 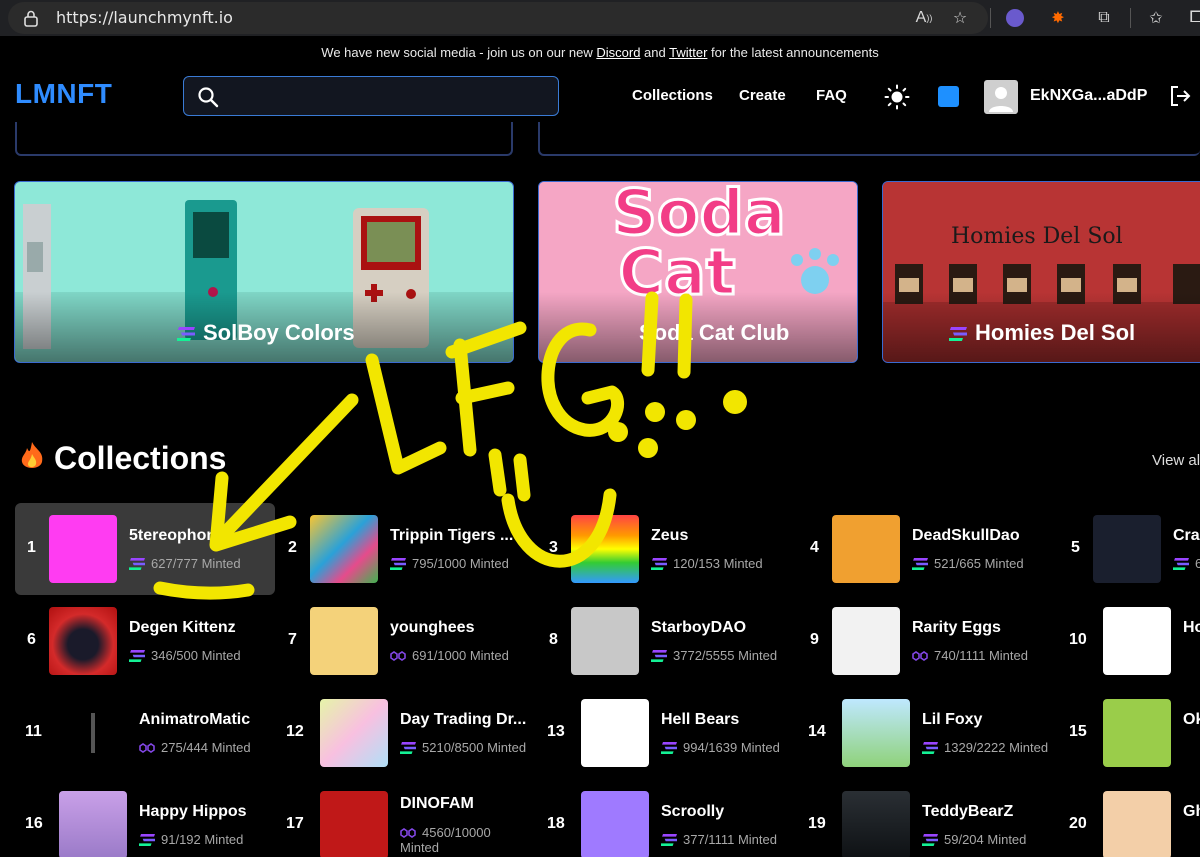 I want to click on collection-name: Lil Foxy, so click(x=952, y=720).